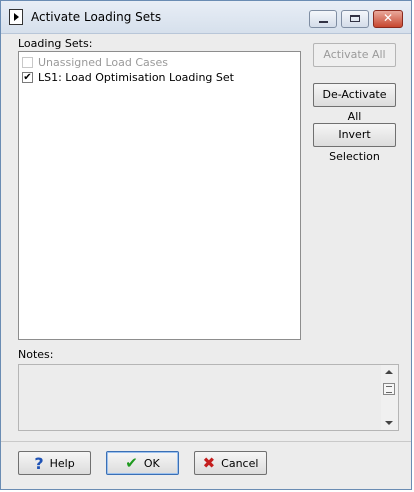 This screenshot has height=492, width=414. I want to click on notes-label: Notes:, so click(36, 354).